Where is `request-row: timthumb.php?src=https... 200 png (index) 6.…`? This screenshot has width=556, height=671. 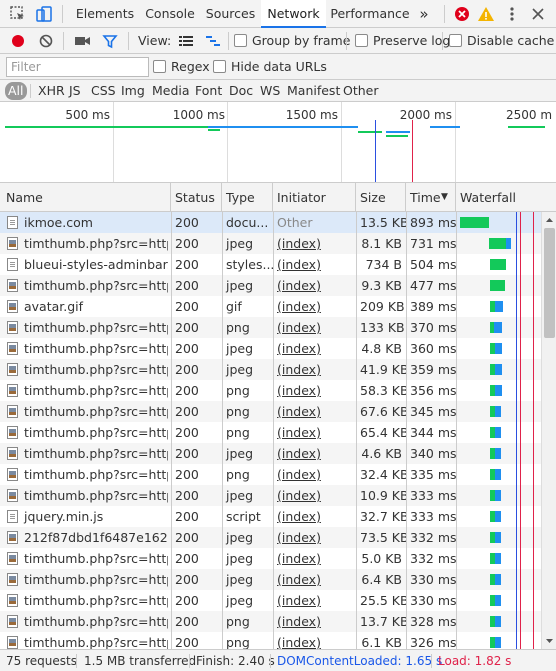
request-row: timthumb.php?src=https... 200 png (index) 6.… is located at coordinates (270, 640).